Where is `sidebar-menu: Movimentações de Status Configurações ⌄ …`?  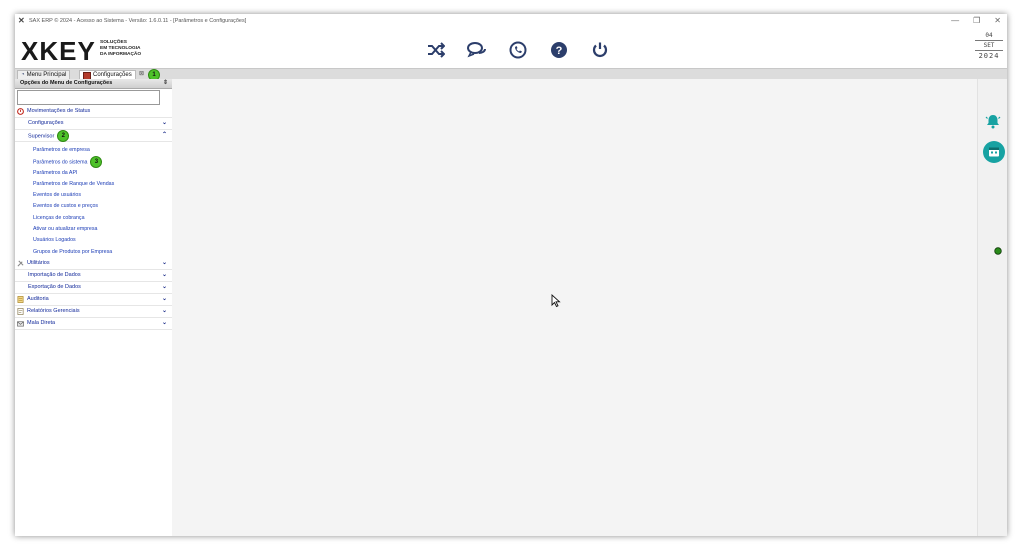
sidebar-menu: Movimentações de Status Configurações ⌄ … is located at coordinates (93, 218).